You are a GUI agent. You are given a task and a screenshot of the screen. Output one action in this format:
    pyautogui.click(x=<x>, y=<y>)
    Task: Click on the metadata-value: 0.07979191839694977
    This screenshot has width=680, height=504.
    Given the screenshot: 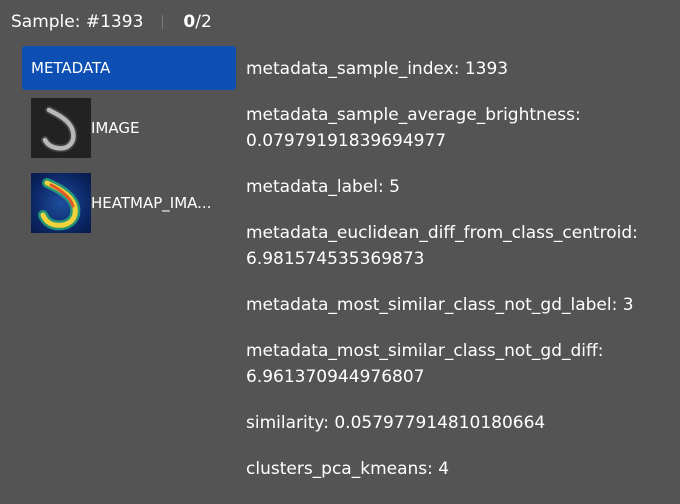 What is the action you would take?
    pyautogui.click(x=346, y=141)
    